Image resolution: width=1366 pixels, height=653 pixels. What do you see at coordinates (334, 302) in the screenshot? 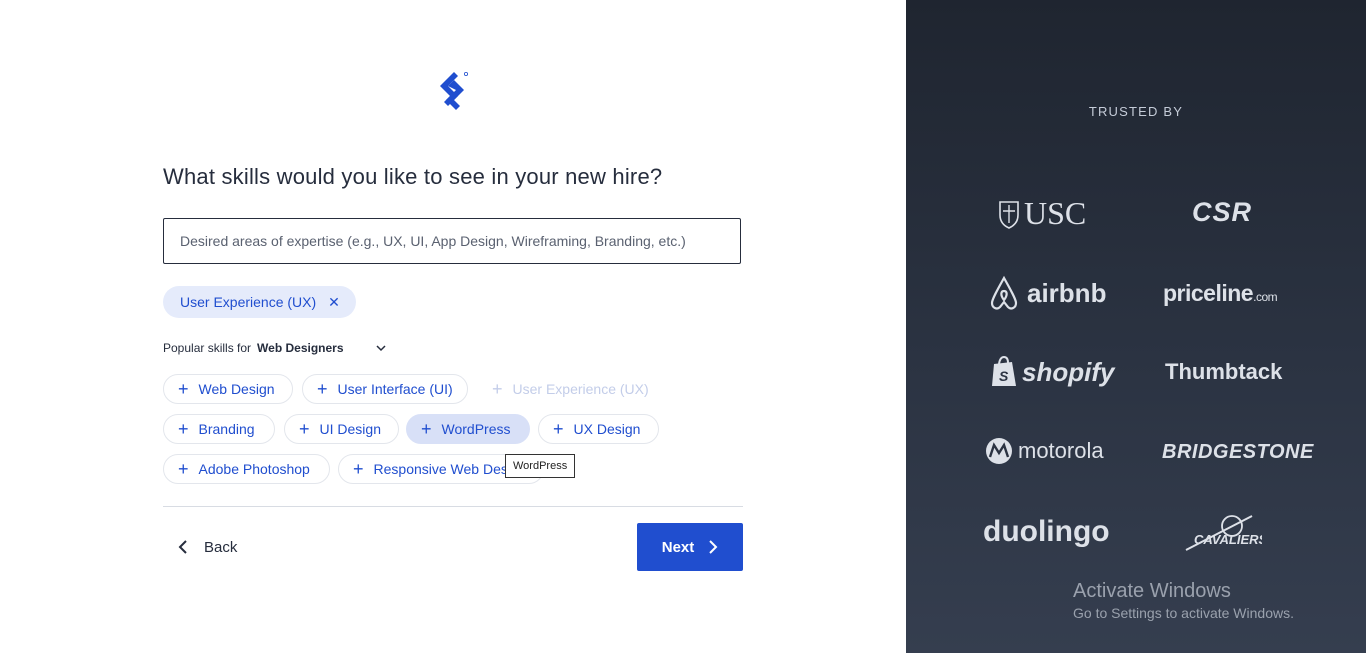
I see `close-icon: ✕` at bounding box center [334, 302].